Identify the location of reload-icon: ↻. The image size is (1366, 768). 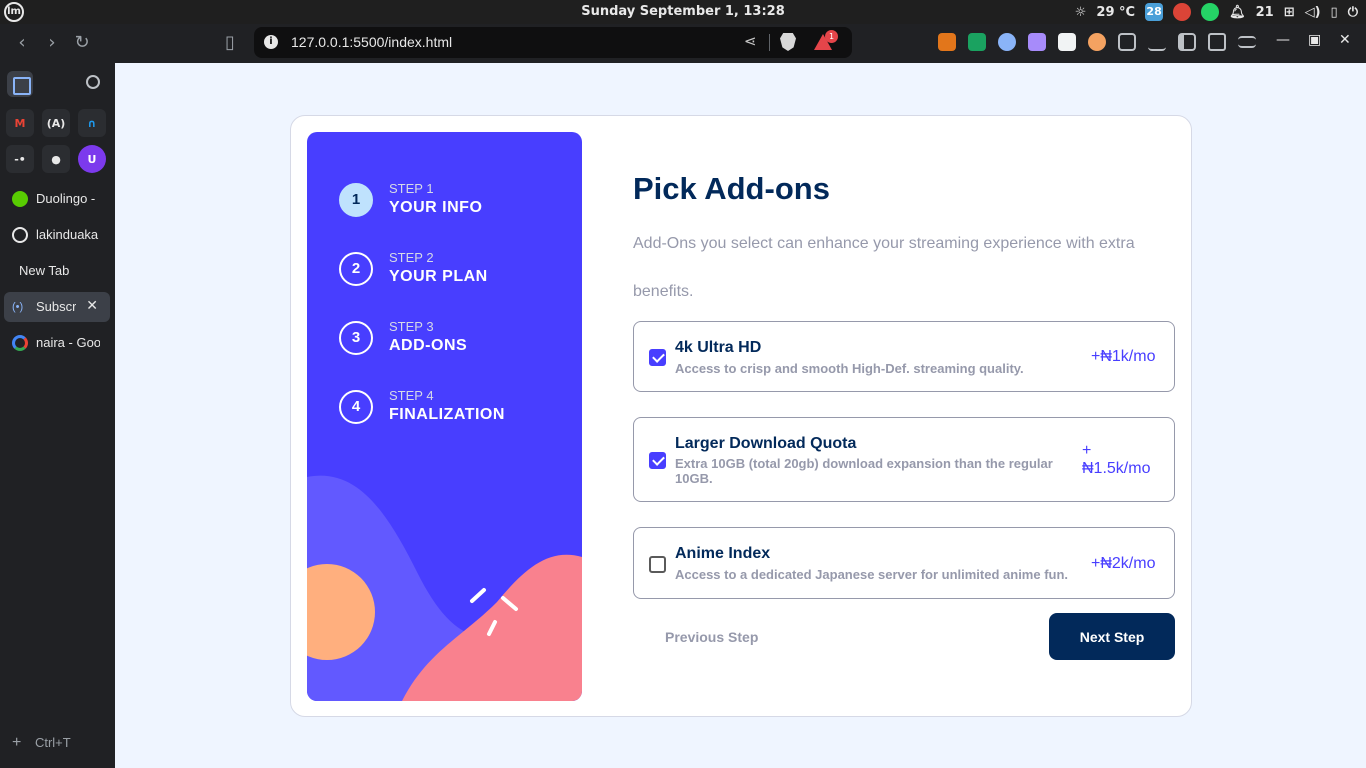
(82, 43).